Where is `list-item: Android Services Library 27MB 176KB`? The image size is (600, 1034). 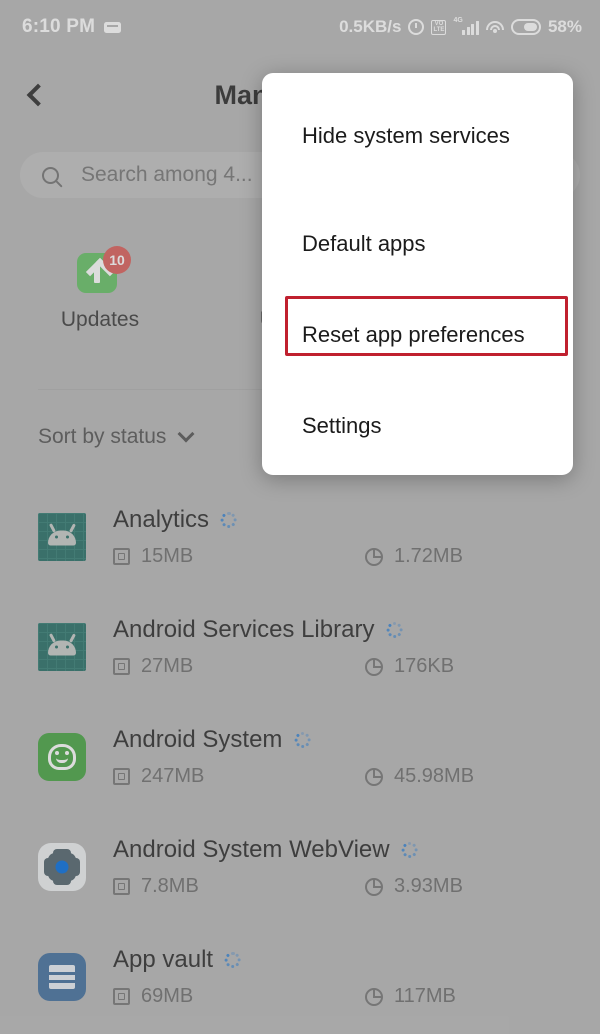
list-item: Android Services Library 27MB 176KB is located at coordinates (300, 647).